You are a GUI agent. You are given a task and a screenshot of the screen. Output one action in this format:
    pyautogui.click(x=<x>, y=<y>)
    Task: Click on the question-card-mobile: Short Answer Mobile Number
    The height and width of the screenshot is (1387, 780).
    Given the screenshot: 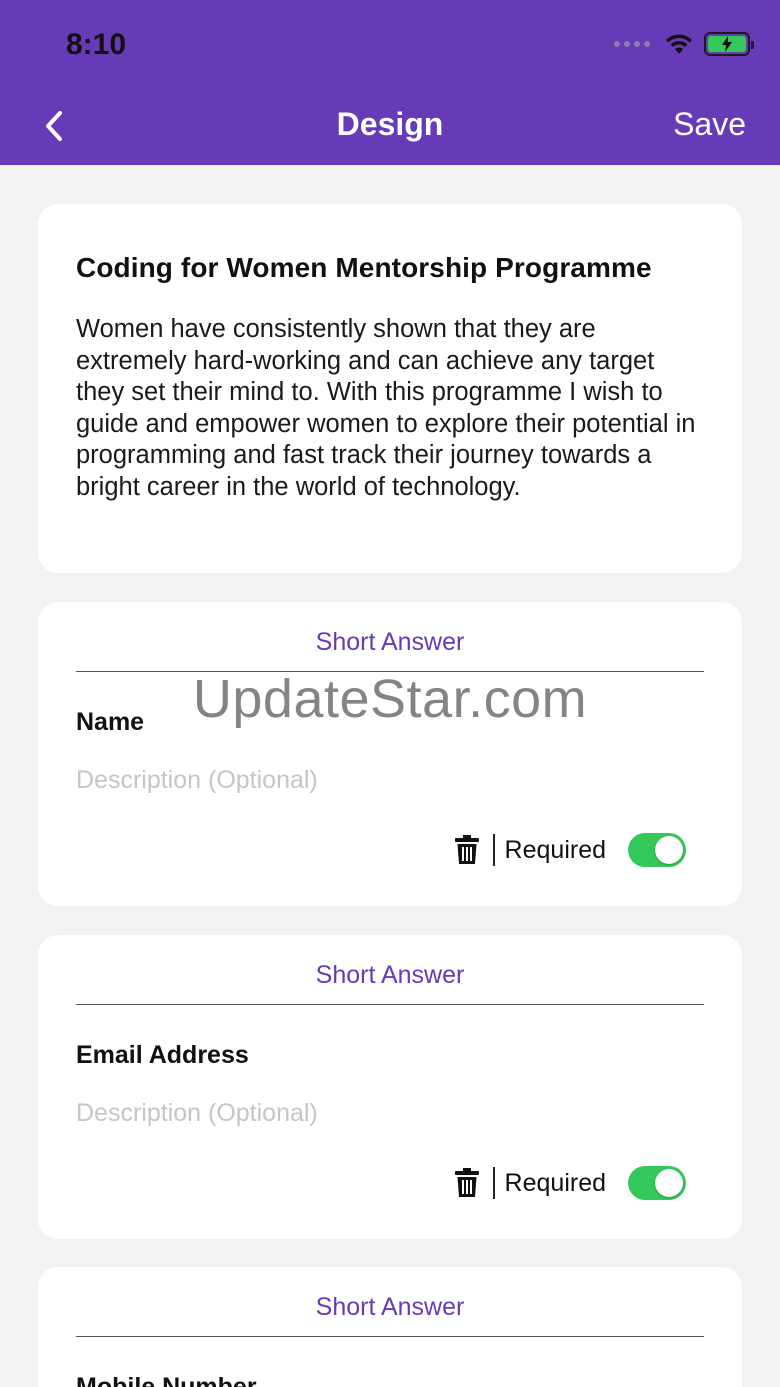 What is the action you would take?
    pyautogui.click(x=390, y=1327)
    